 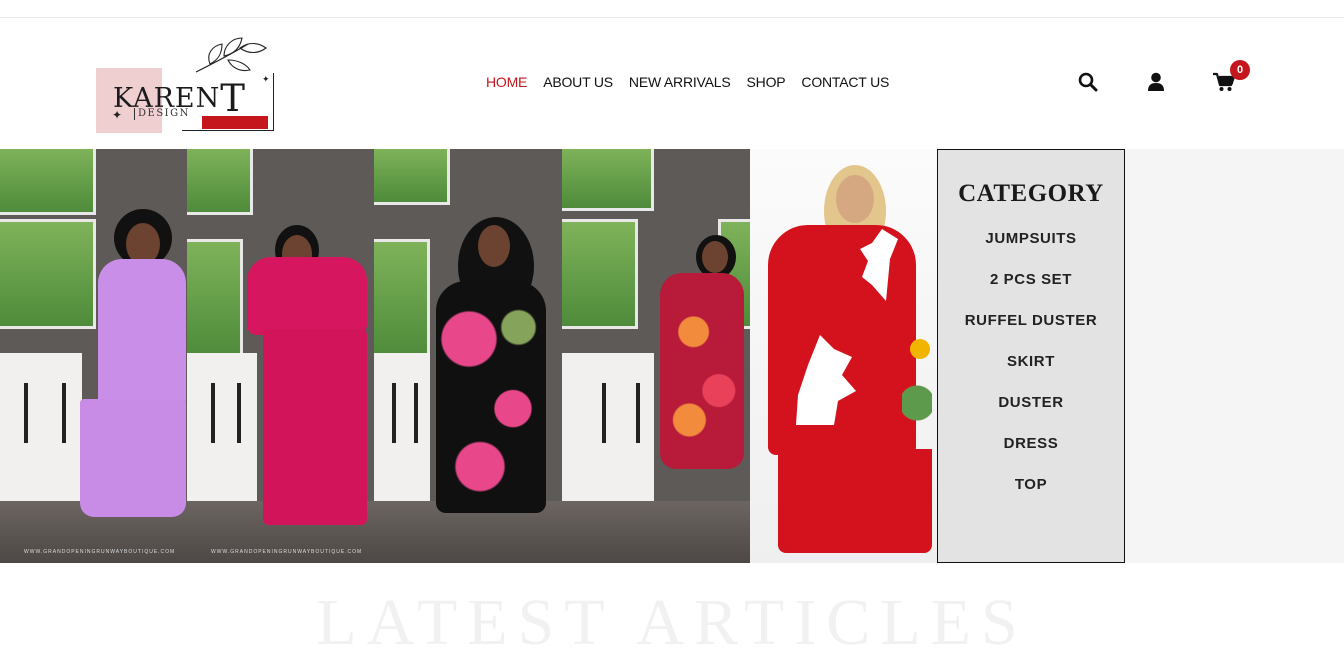 I want to click on search-icon, so click(x=1088, y=82).